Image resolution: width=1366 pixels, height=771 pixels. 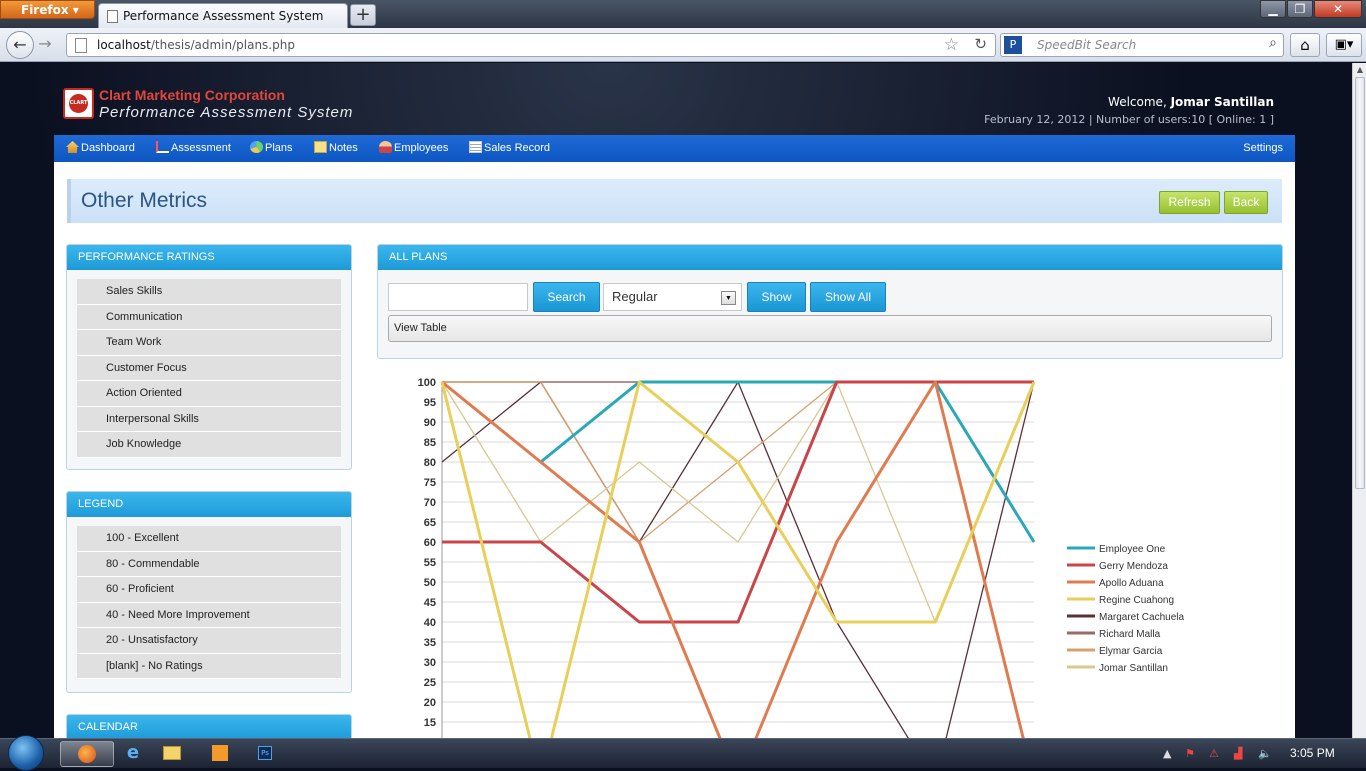 What do you see at coordinates (223, 15) in the screenshot?
I see `browser-tab: Performance Assessment System` at bounding box center [223, 15].